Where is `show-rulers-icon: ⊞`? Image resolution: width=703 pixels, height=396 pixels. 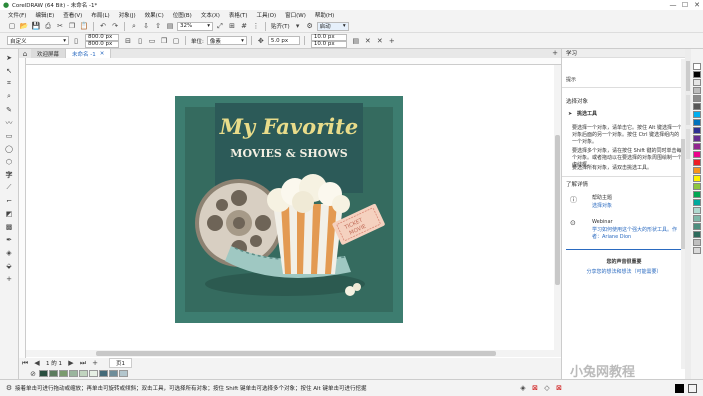
show-rulers-icon: ⊞ is located at coordinates (232, 26).